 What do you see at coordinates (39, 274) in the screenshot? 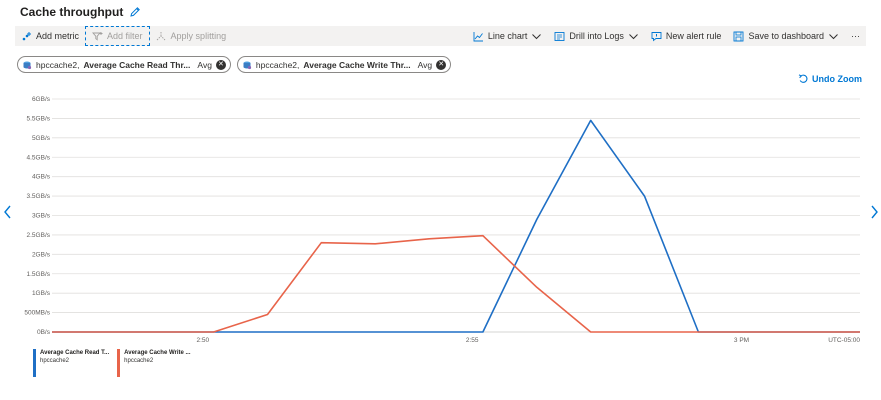
I see `y-tick-label: 1.5GB/s` at bounding box center [39, 274].